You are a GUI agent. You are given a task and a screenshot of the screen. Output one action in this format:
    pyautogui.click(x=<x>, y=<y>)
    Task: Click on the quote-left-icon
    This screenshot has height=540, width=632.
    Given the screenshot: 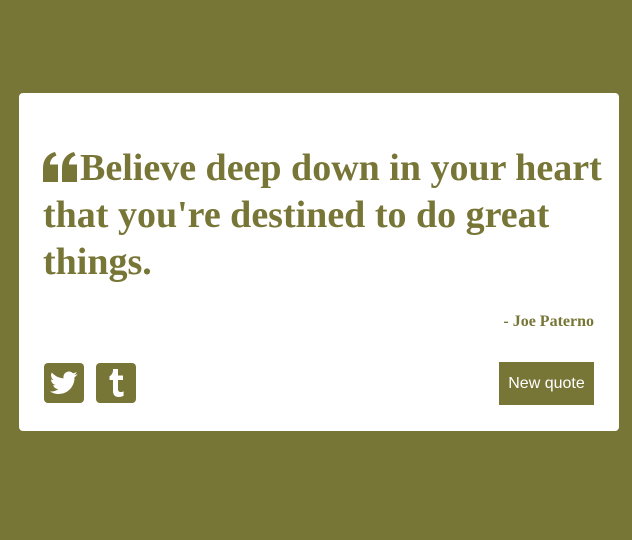 What is the action you would take?
    pyautogui.click(x=60, y=167)
    